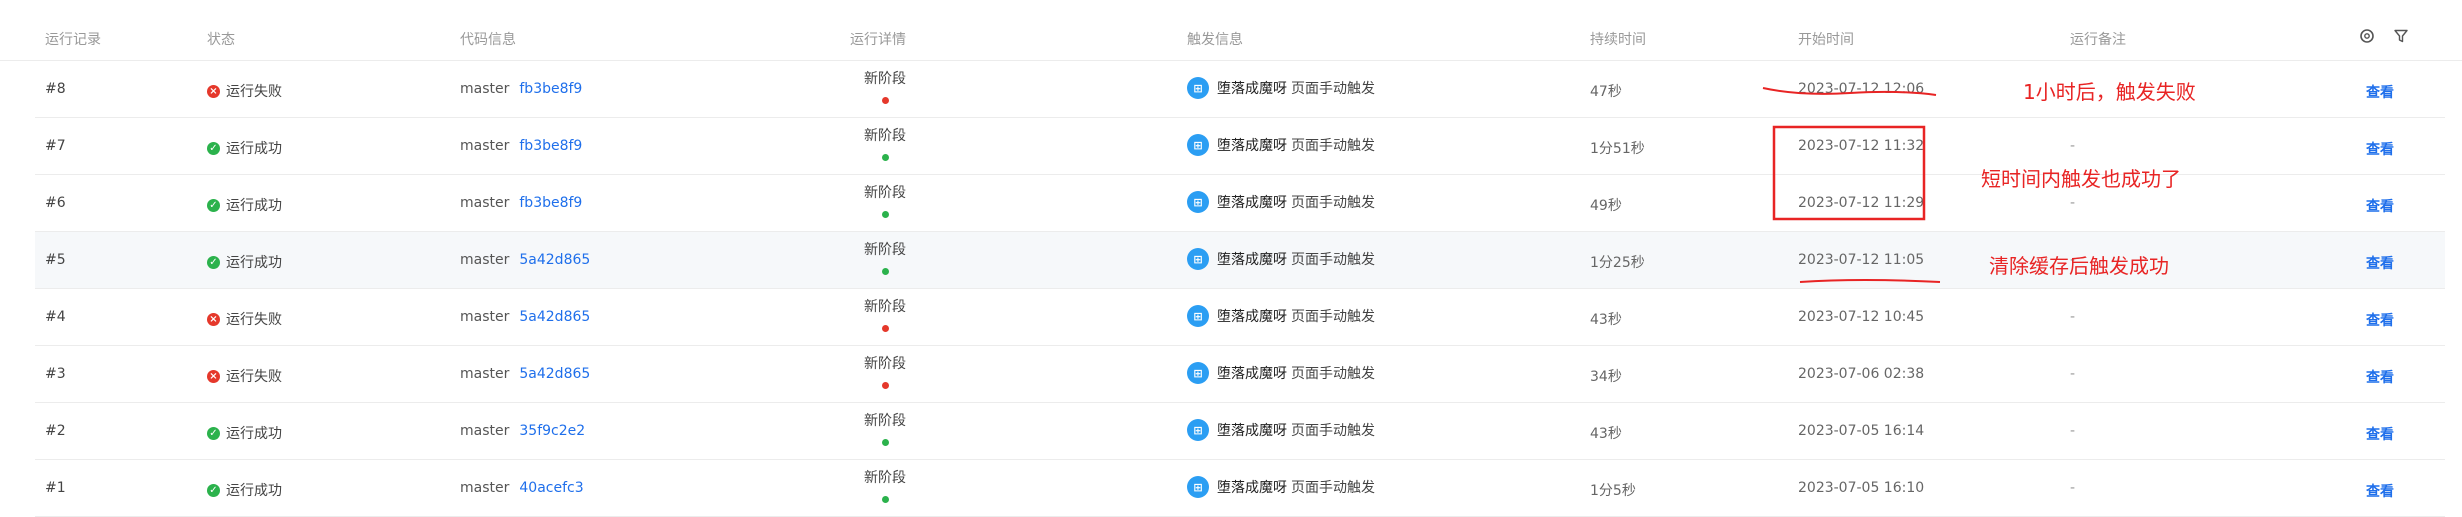 This screenshot has width=2462, height=517. What do you see at coordinates (1861, 317) in the screenshot?
I see `start-time: 2023-07-12 10:45` at bounding box center [1861, 317].